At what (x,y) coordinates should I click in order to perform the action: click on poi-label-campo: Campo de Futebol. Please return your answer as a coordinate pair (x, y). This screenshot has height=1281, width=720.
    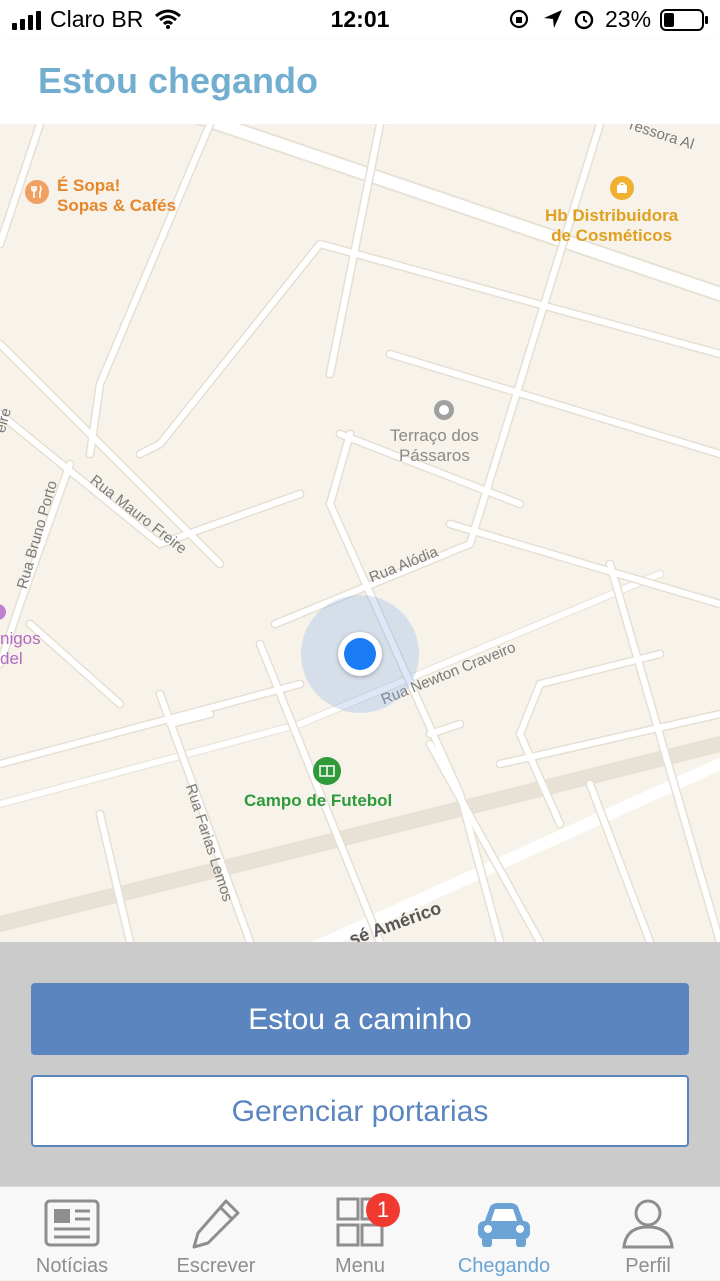
    Looking at the image, I should click on (318, 801).